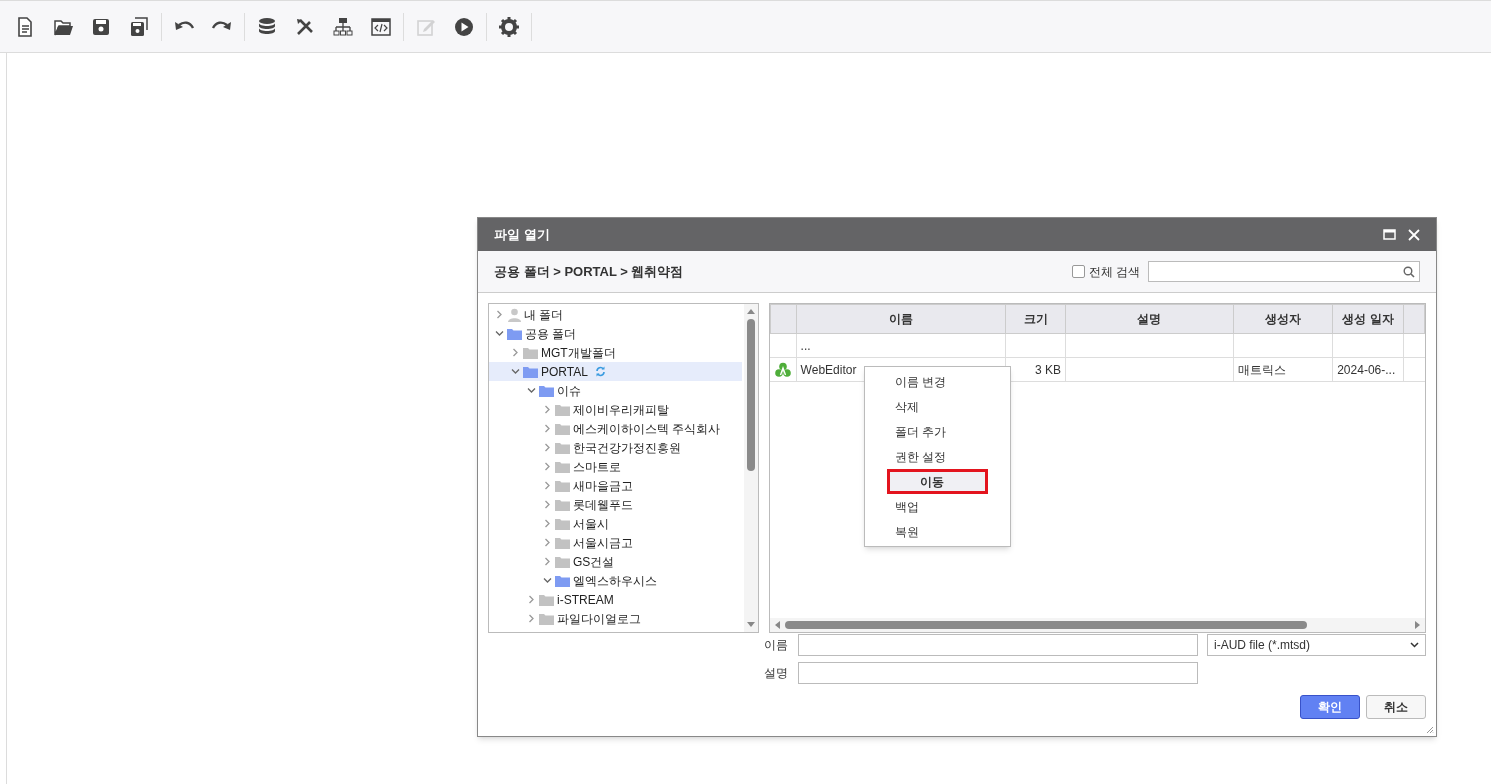 The width and height of the screenshot is (1491, 784). I want to click on menu-item: 권한 설정, so click(937, 456).